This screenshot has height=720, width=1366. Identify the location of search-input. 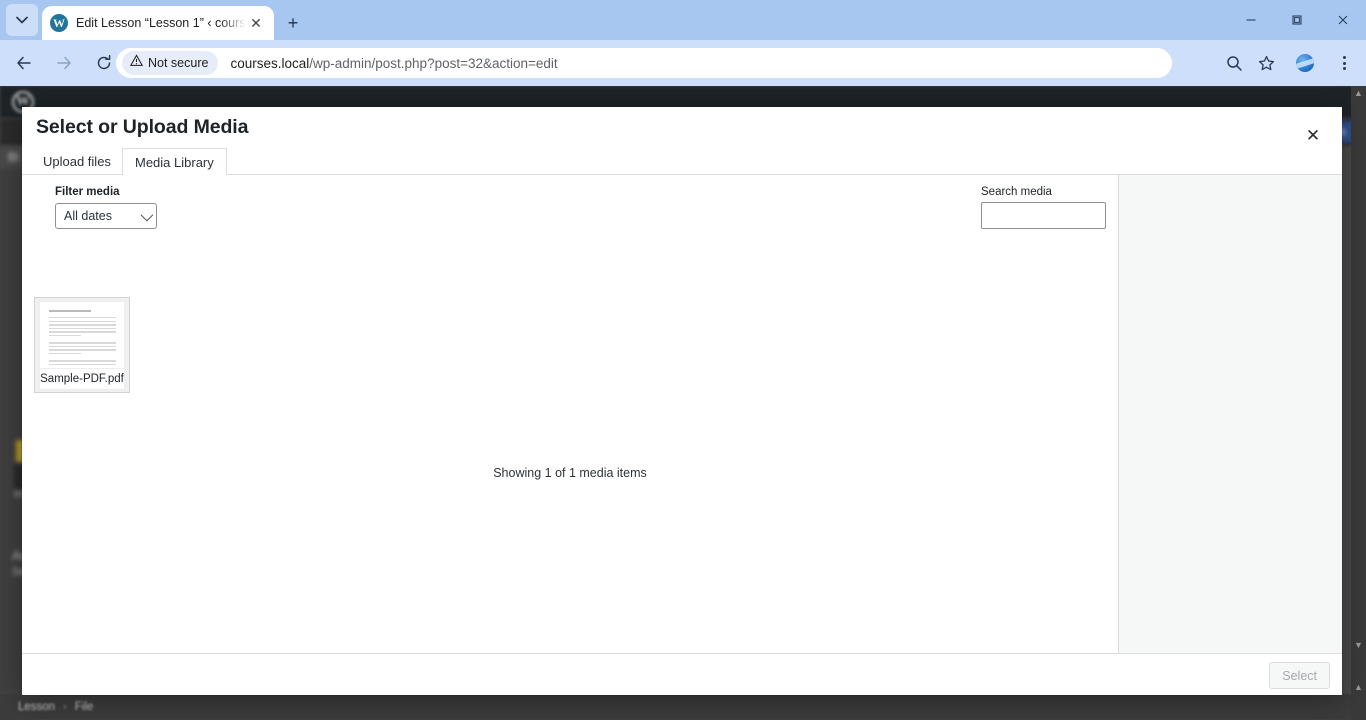
(1043, 215).